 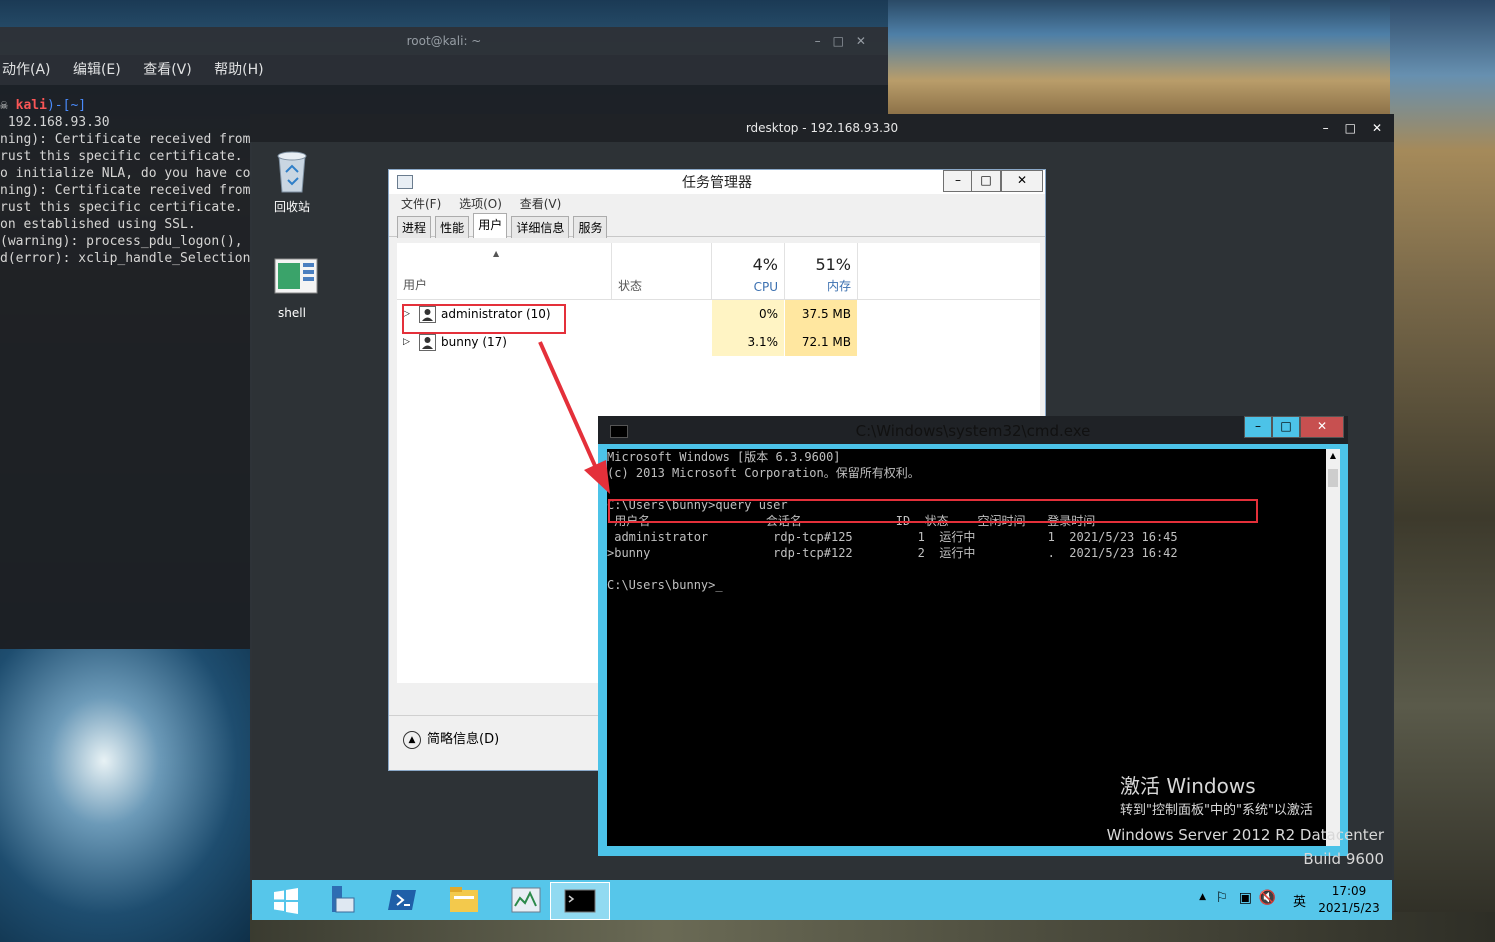 What do you see at coordinates (986, 181) in the screenshot?
I see `taskmgr-maximize-button: □` at bounding box center [986, 181].